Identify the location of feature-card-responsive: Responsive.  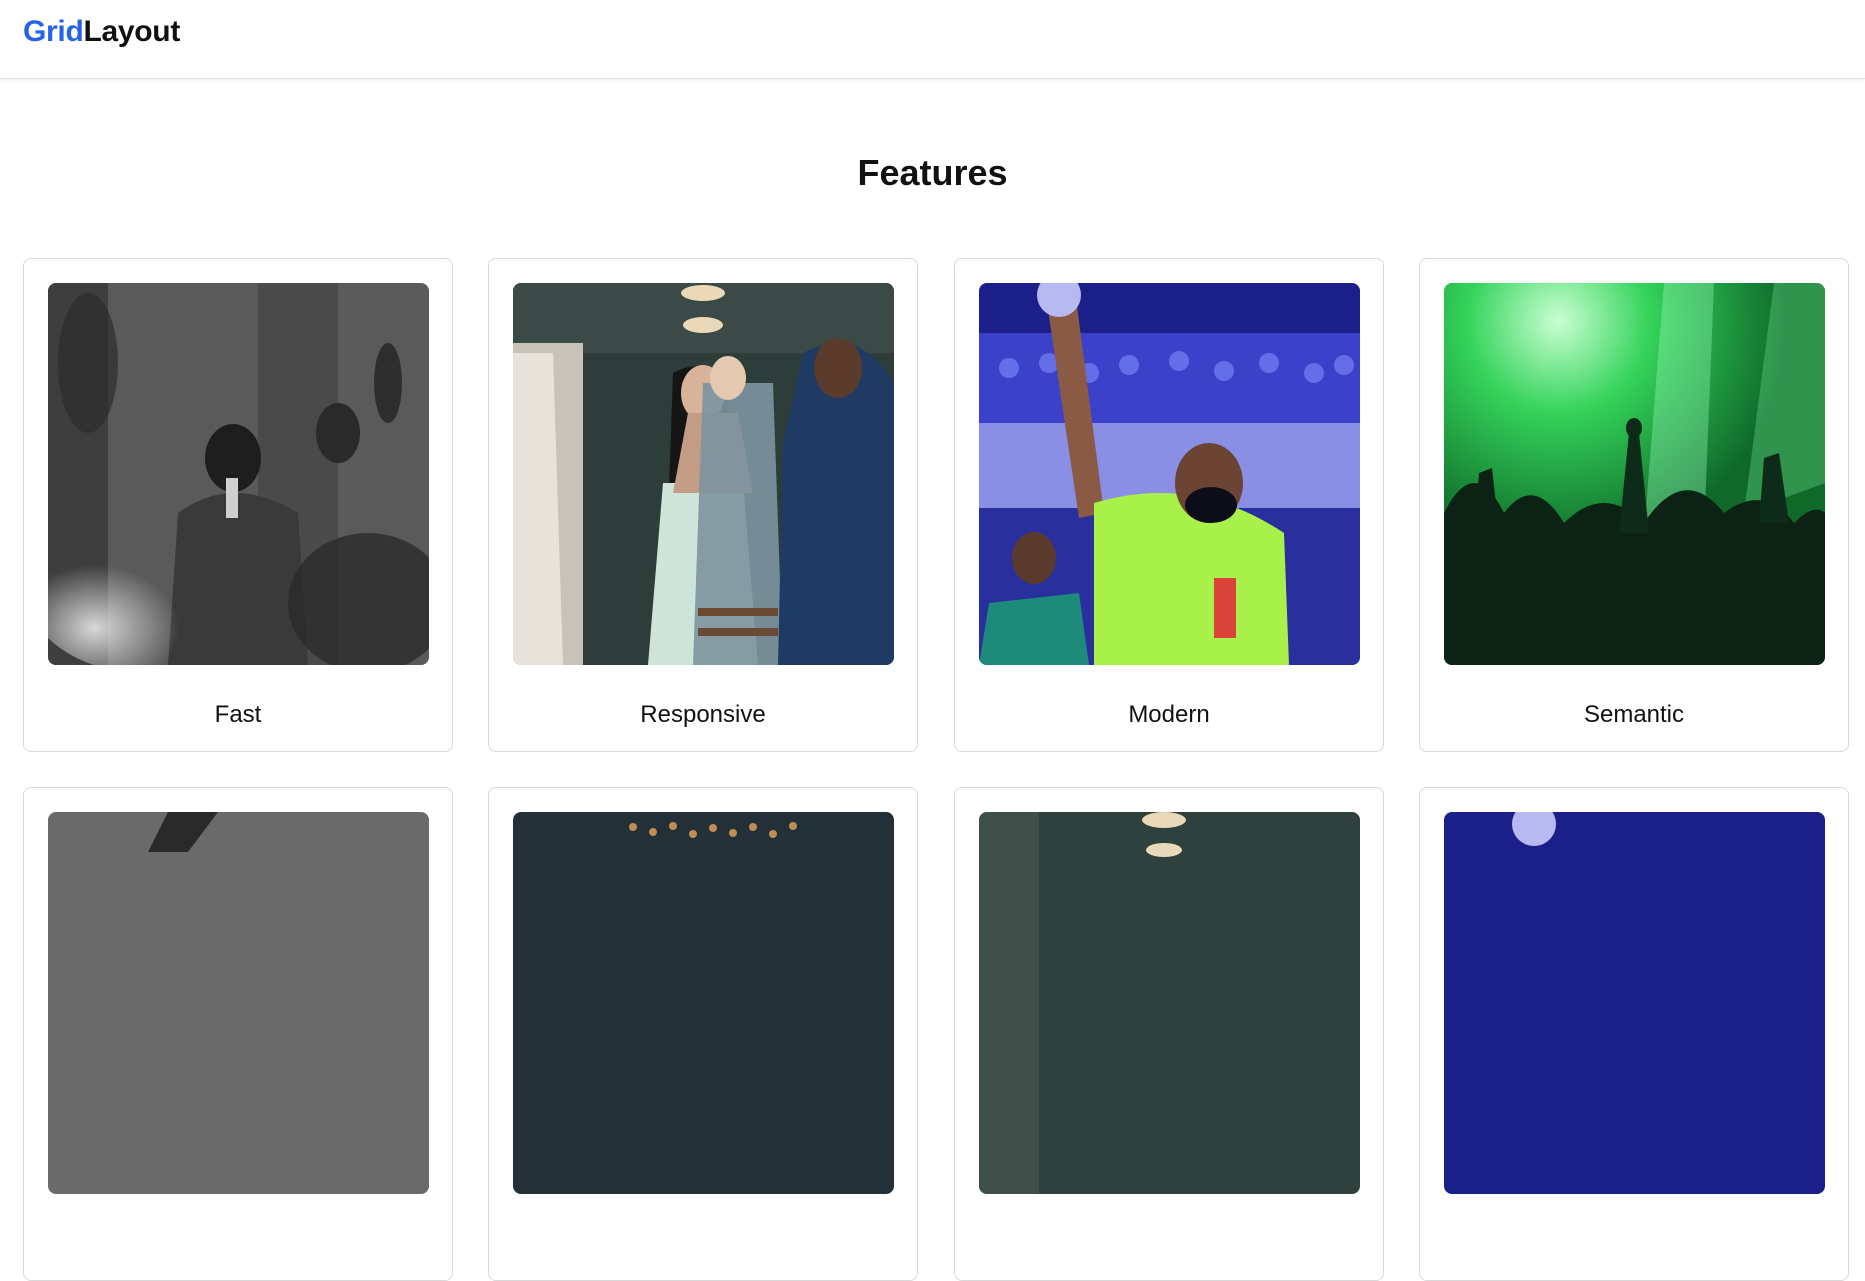
(703, 505).